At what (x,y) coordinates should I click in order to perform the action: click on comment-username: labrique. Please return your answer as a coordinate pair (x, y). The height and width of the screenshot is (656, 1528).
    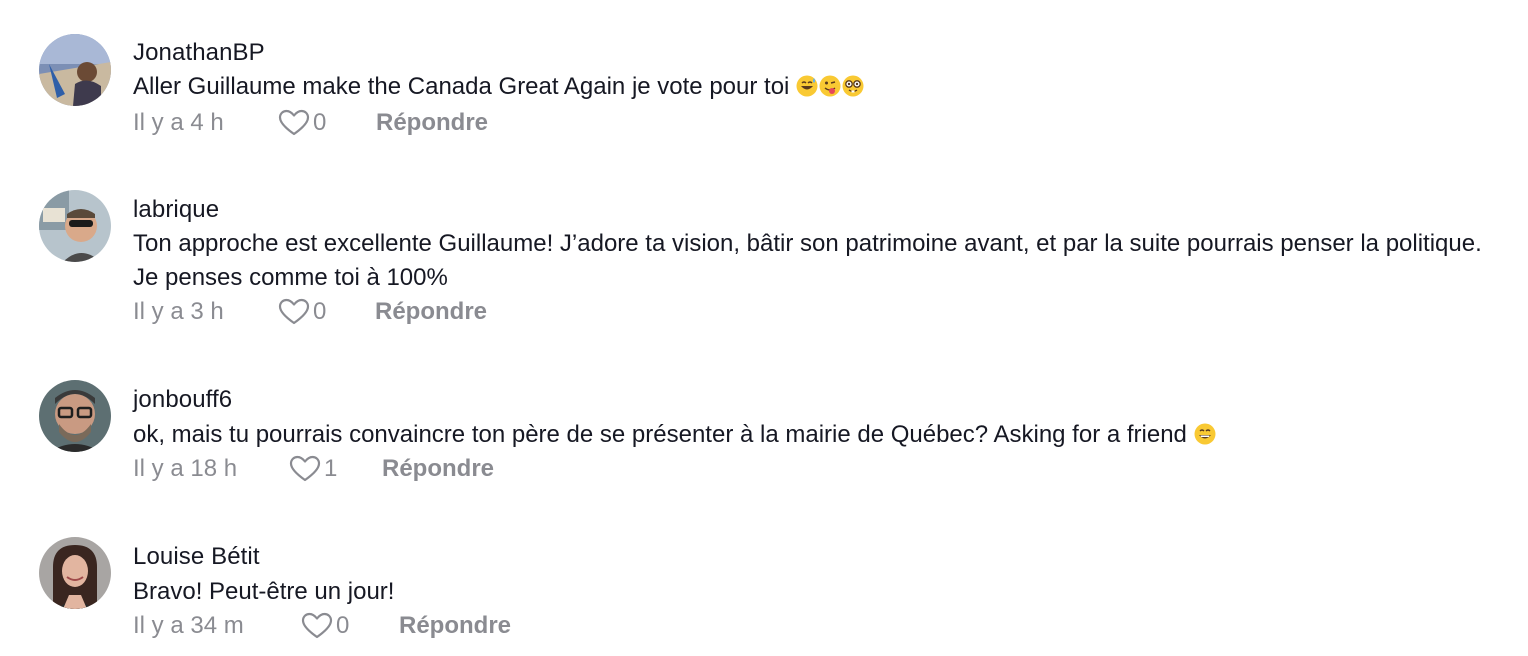
    Looking at the image, I should click on (176, 210).